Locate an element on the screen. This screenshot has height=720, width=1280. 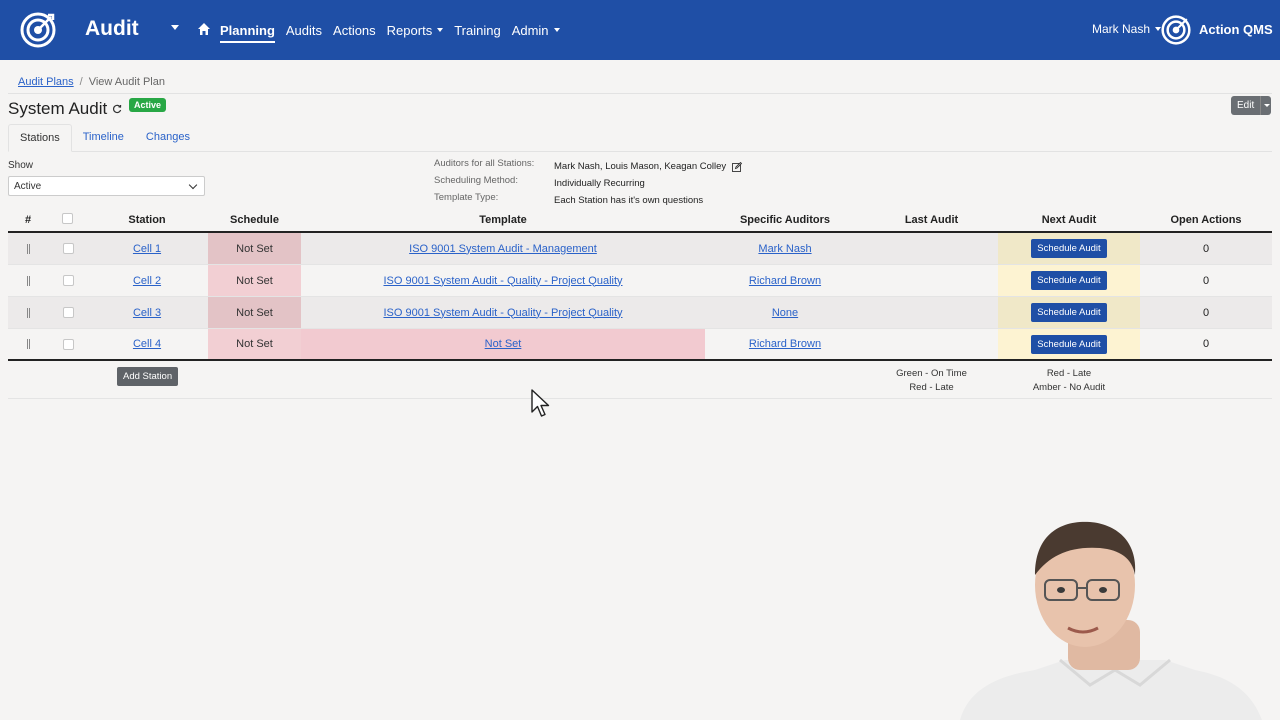
nav-planning-label: Planning is located at coordinates (247, 30).